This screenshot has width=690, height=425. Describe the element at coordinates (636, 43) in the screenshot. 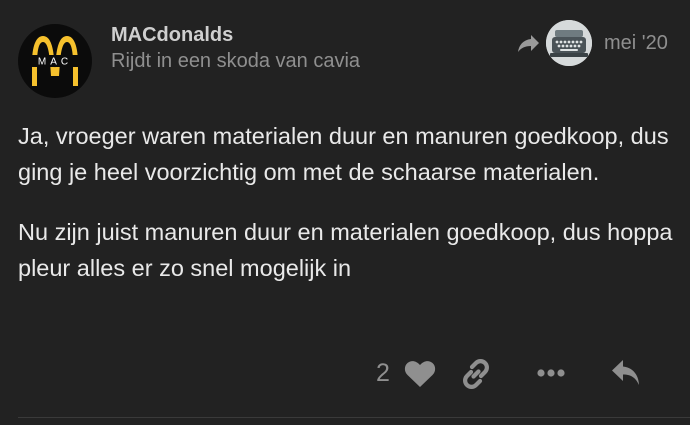

I see `post-date: mei '20` at that location.